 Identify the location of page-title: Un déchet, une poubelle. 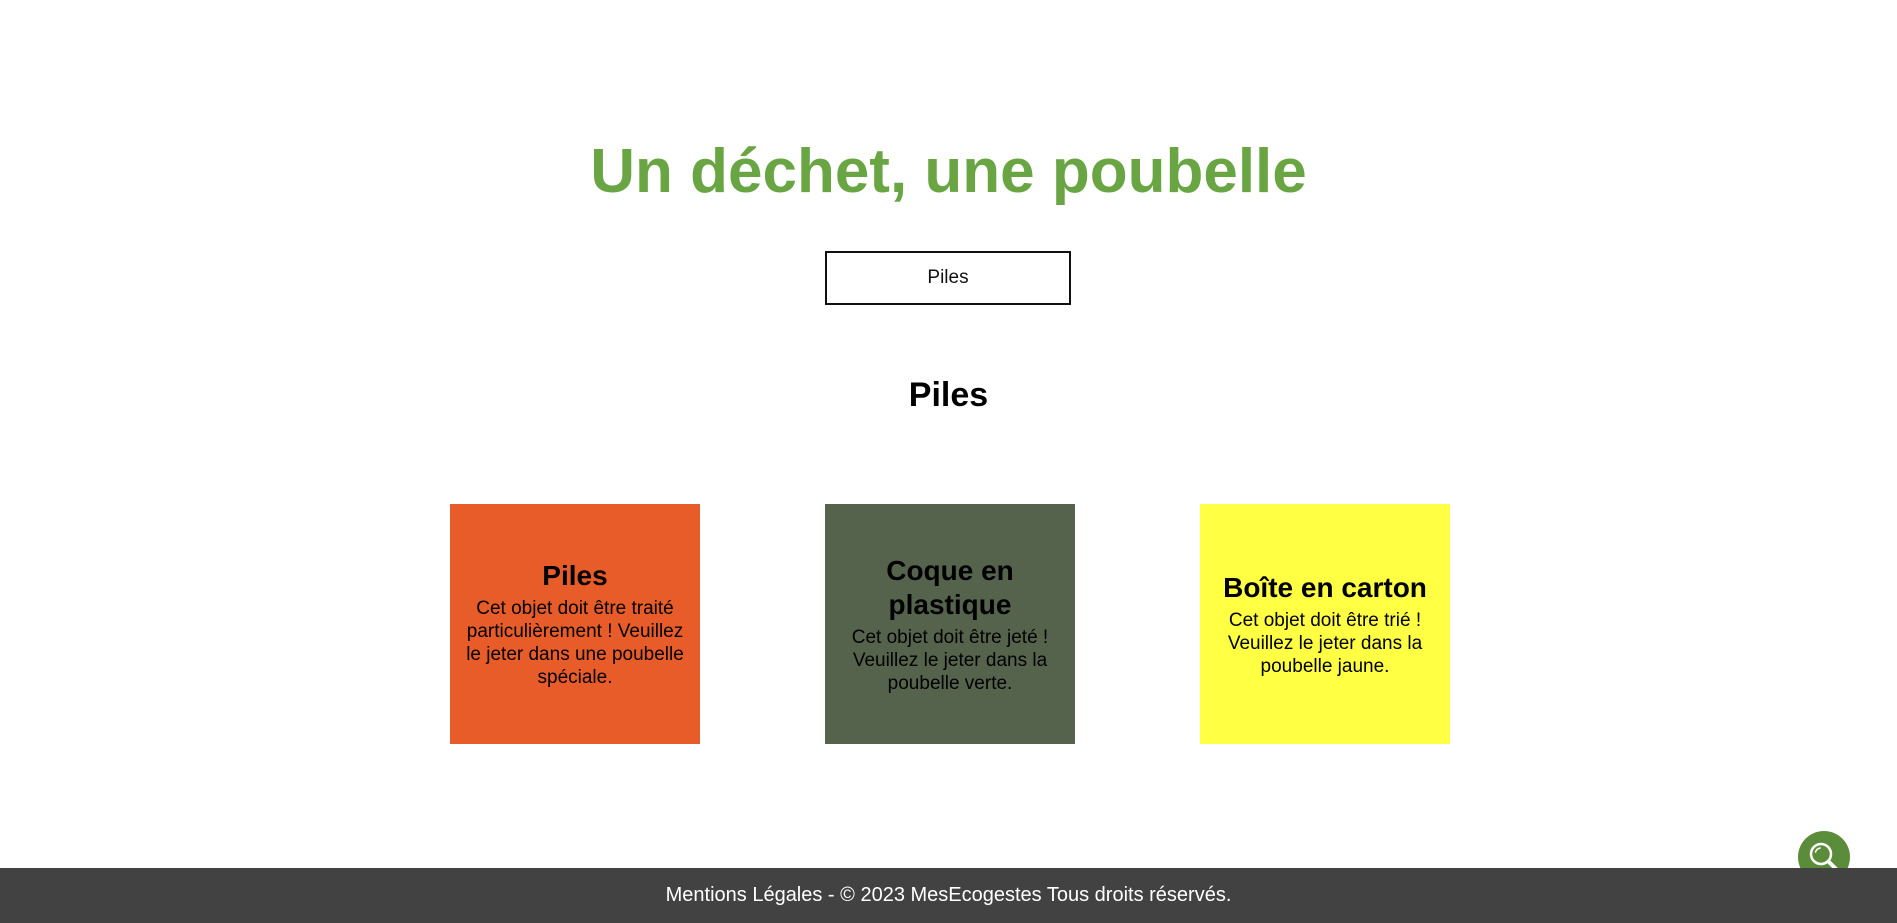
(948, 171).